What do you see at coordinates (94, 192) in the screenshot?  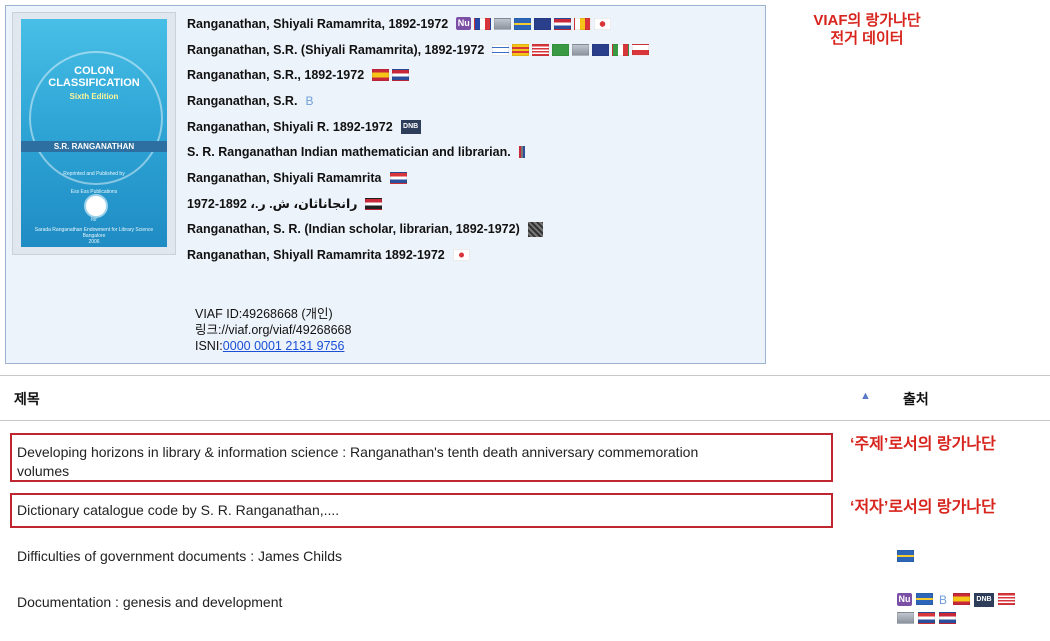 I see `cover-publisher: Ess Ess Publications` at bounding box center [94, 192].